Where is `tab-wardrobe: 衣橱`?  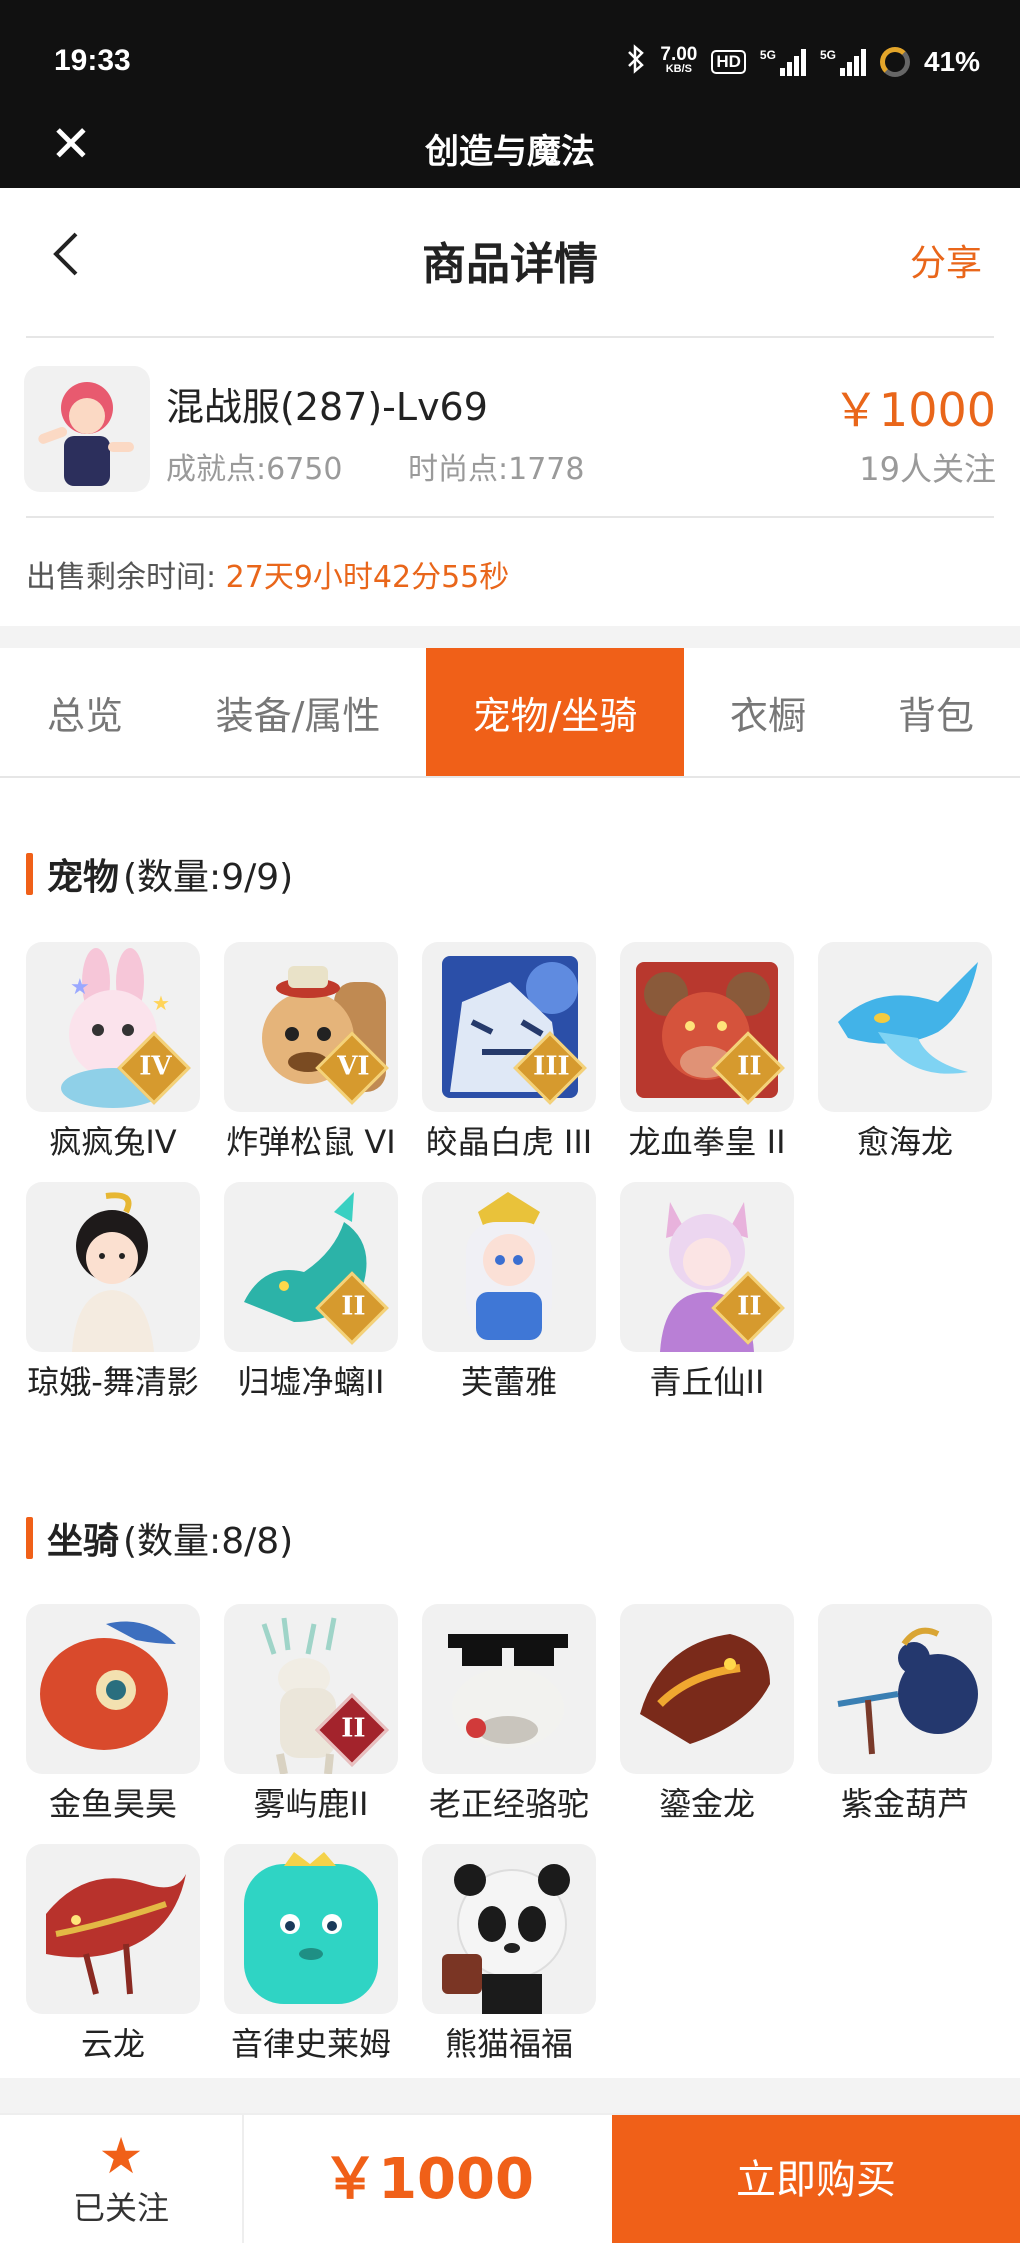
tab-wardrobe: 衣橱 is located at coordinates (768, 712).